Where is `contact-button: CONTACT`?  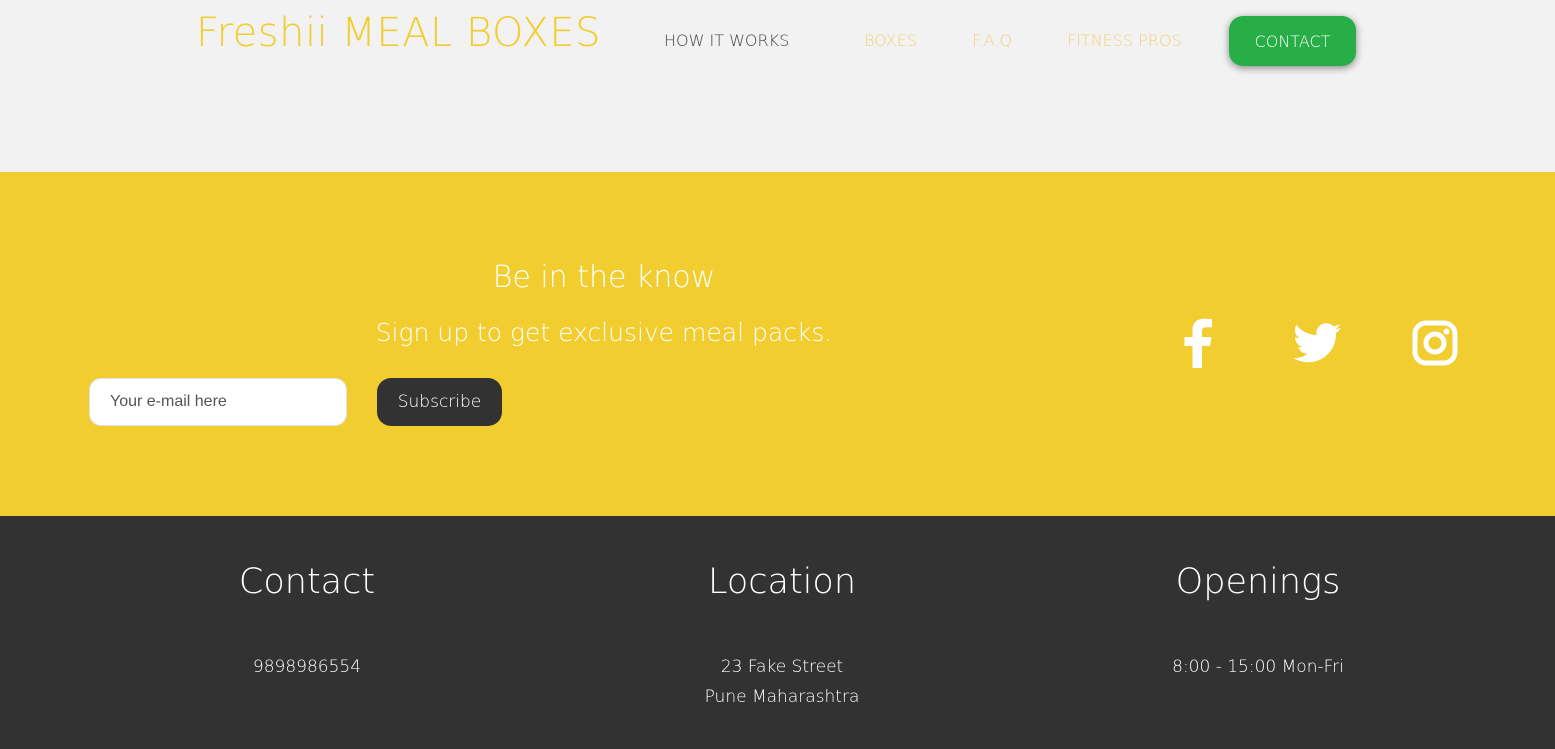
contact-button: CONTACT is located at coordinates (1292, 41).